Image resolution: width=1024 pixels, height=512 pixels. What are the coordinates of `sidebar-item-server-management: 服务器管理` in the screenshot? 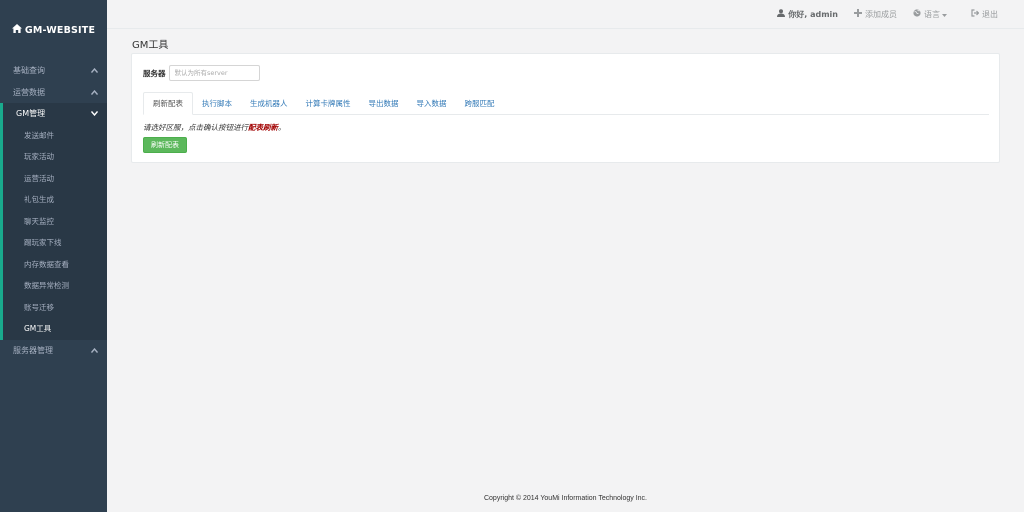 It's located at (53, 351).